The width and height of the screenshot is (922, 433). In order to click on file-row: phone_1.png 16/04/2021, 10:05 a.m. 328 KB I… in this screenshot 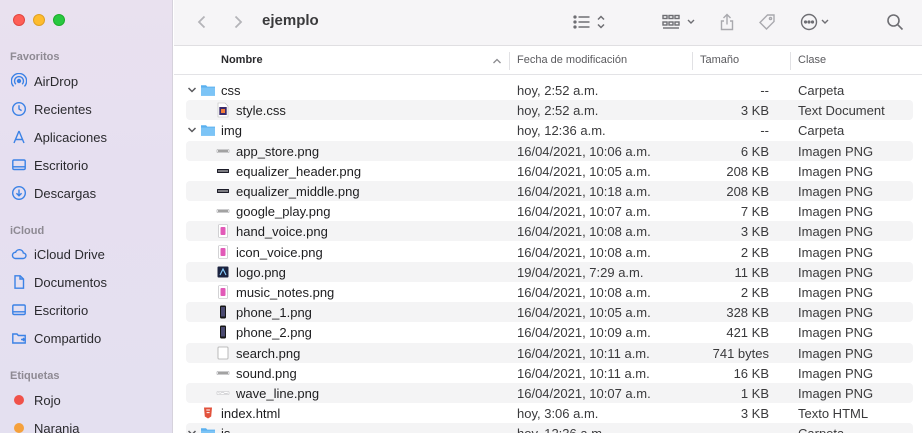, I will do `click(549, 312)`.